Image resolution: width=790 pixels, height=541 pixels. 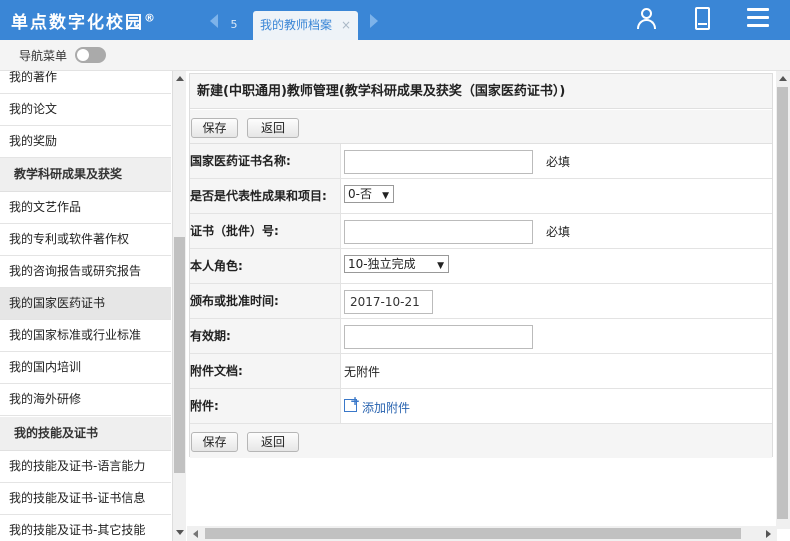 What do you see at coordinates (265, 406) in the screenshot?
I see `attachment-label: 附件:` at bounding box center [265, 406].